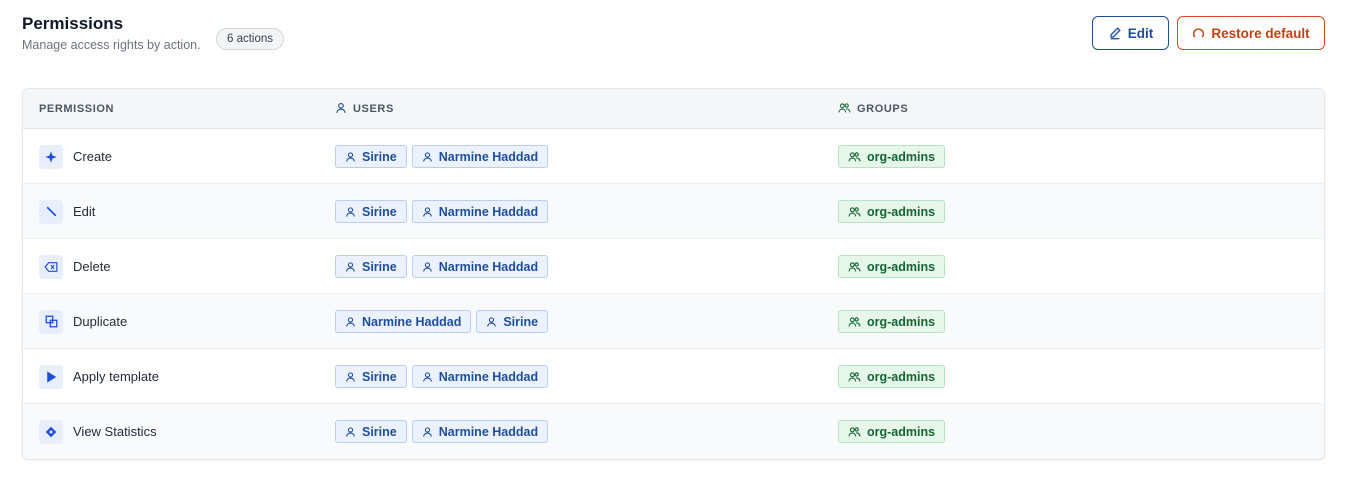 This screenshot has width=1345, height=482. I want to click on permission-cell: Delete, so click(75, 266).